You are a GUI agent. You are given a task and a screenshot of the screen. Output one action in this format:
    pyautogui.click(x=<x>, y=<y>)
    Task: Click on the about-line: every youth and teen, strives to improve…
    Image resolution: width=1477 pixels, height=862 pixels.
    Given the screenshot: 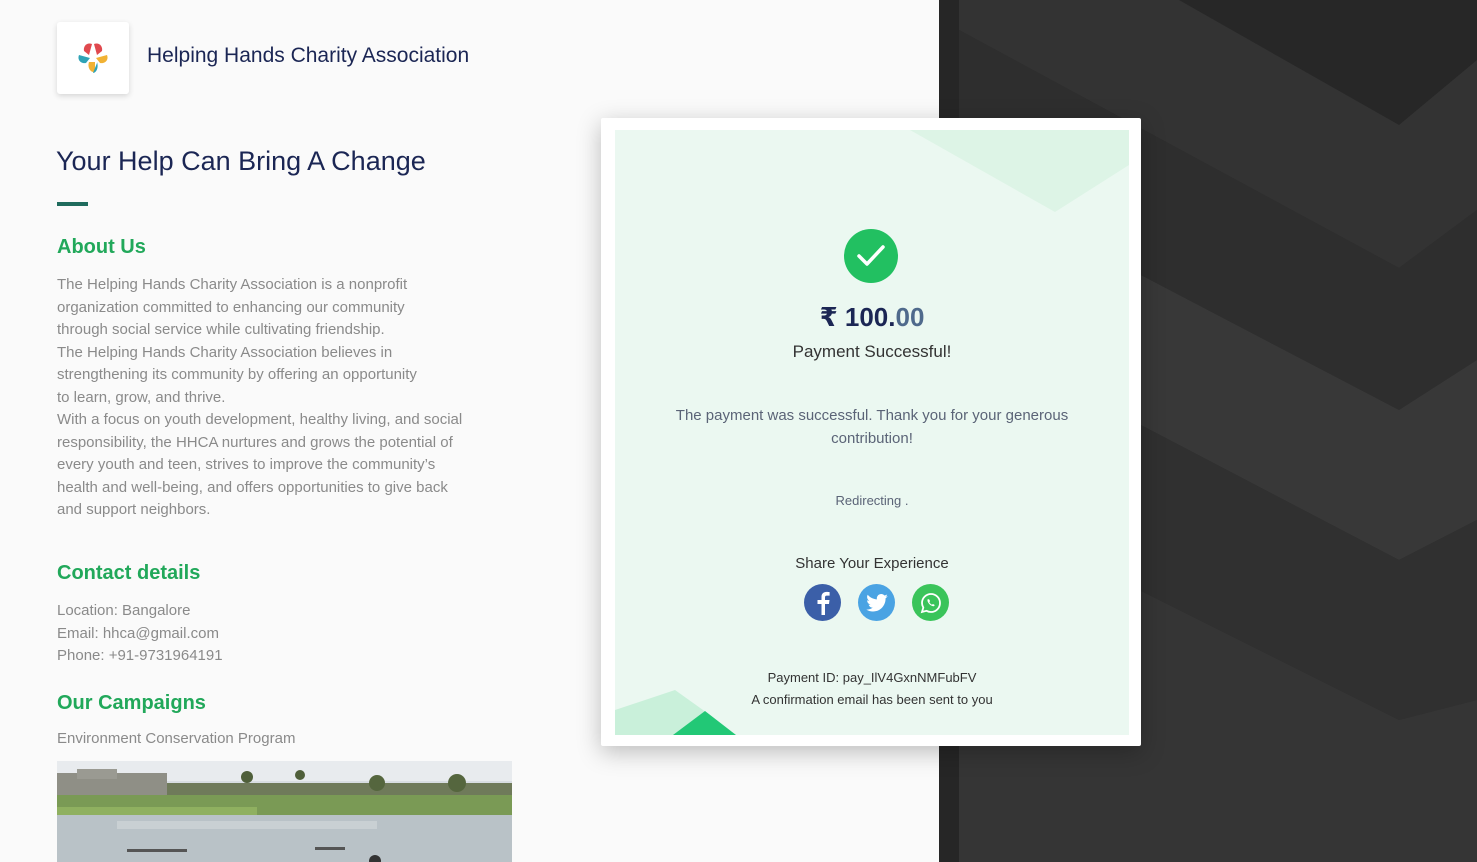 What is the action you would take?
    pyautogui.click(x=246, y=464)
    